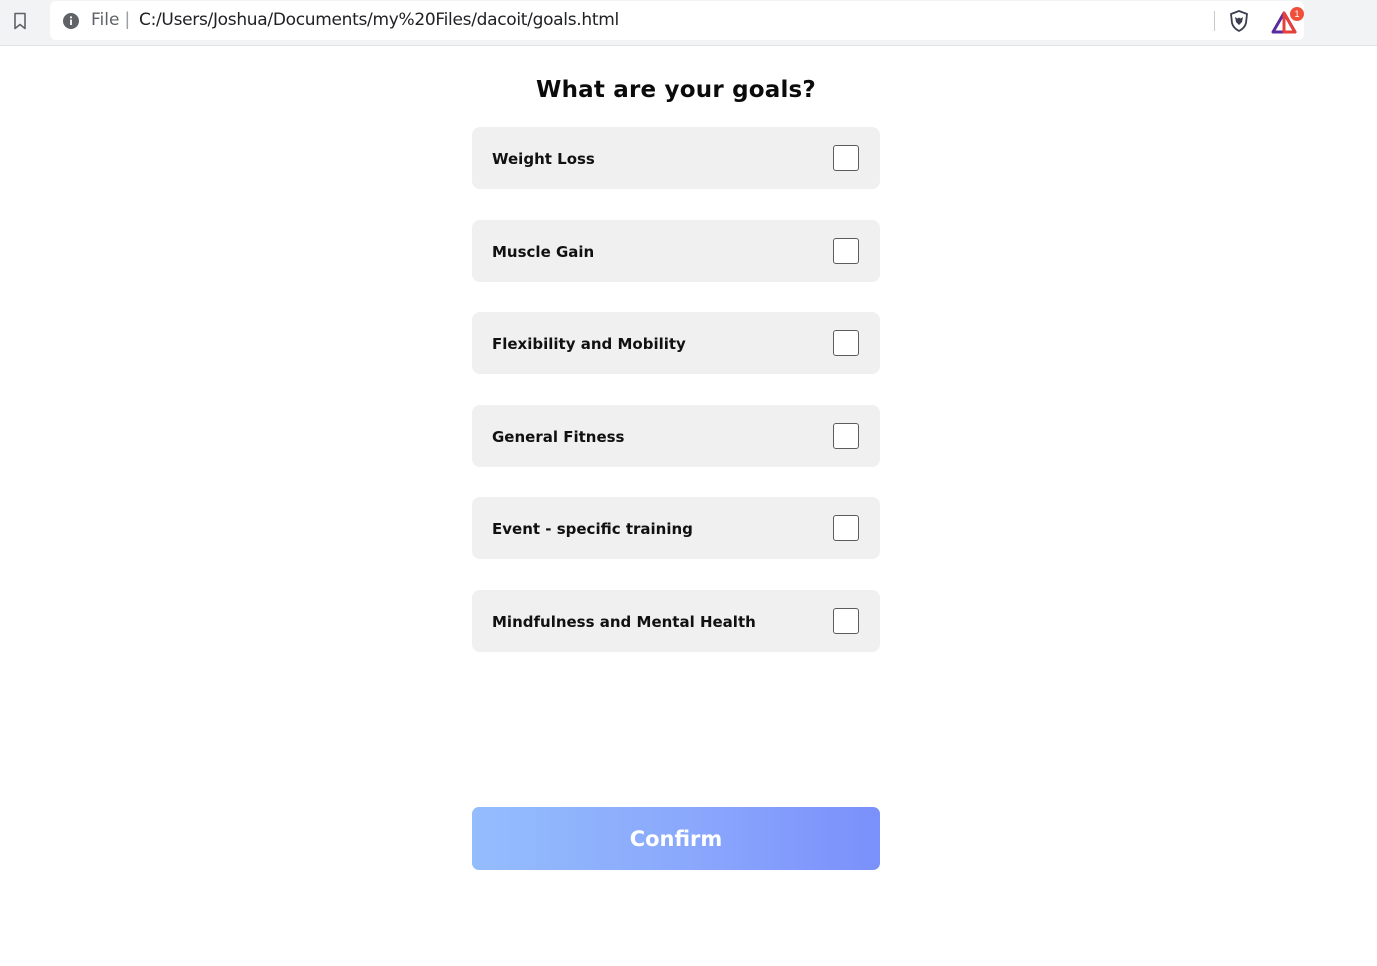 The width and height of the screenshot is (1377, 966). Describe the element at coordinates (1297, 14) in the screenshot. I see `rewards-badge: 1` at that location.